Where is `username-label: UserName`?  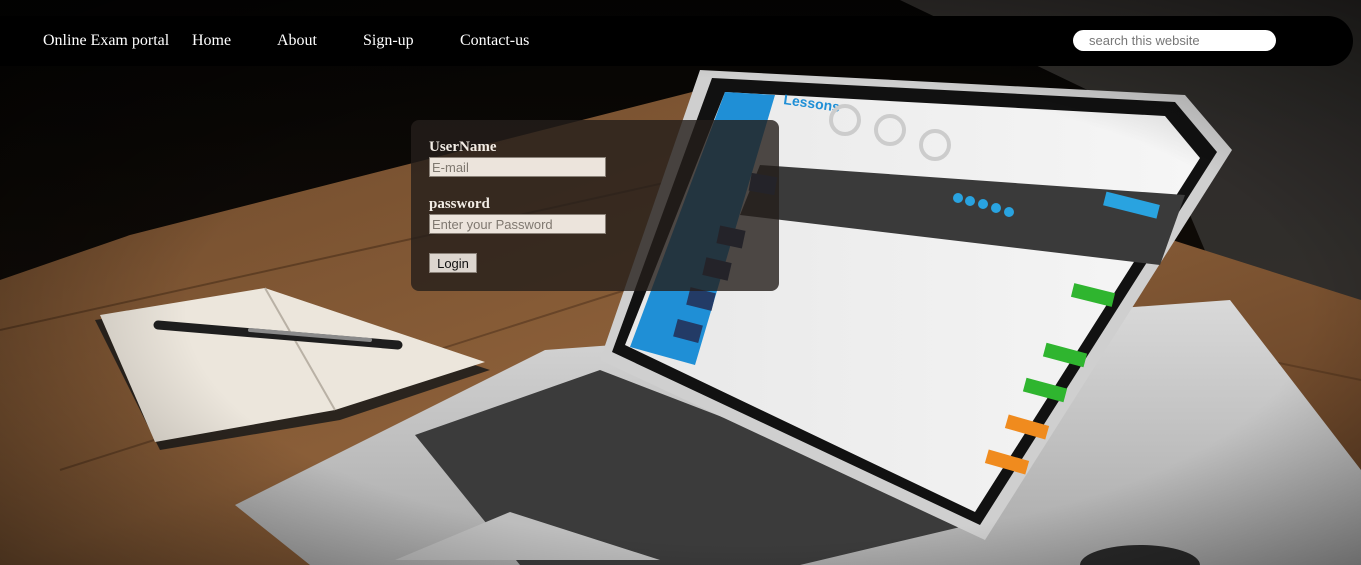
username-label: UserName is located at coordinates (463, 147).